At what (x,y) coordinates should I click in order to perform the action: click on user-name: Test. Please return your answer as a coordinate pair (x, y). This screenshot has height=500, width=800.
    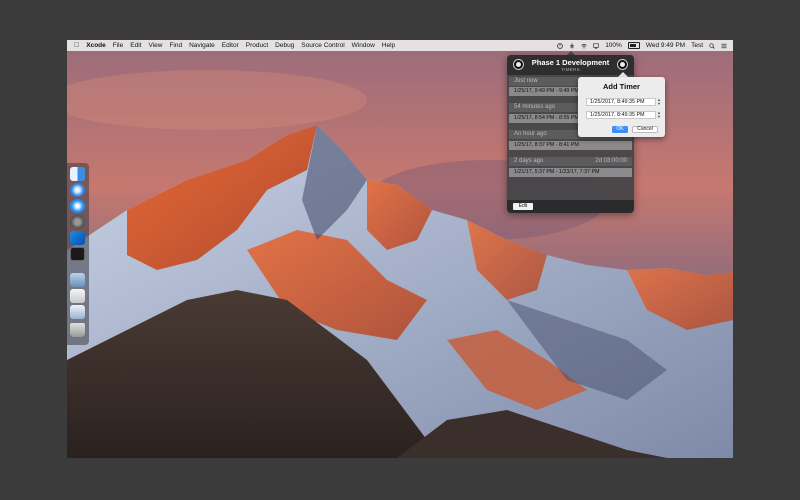
    Looking at the image, I should click on (697, 45).